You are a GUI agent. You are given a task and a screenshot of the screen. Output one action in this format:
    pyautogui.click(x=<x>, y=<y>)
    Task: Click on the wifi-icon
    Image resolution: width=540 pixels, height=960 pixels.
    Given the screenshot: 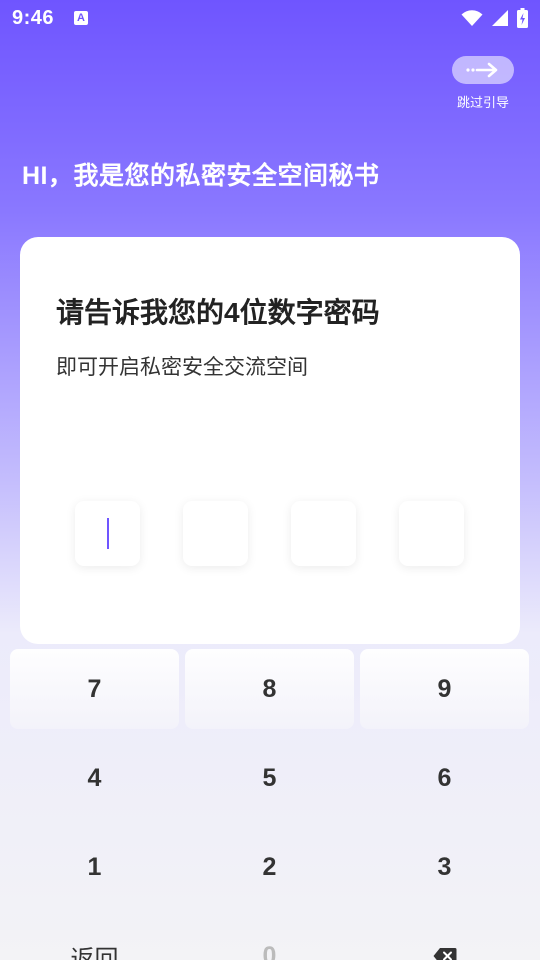 What is the action you would take?
    pyautogui.click(x=472, y=18)
    